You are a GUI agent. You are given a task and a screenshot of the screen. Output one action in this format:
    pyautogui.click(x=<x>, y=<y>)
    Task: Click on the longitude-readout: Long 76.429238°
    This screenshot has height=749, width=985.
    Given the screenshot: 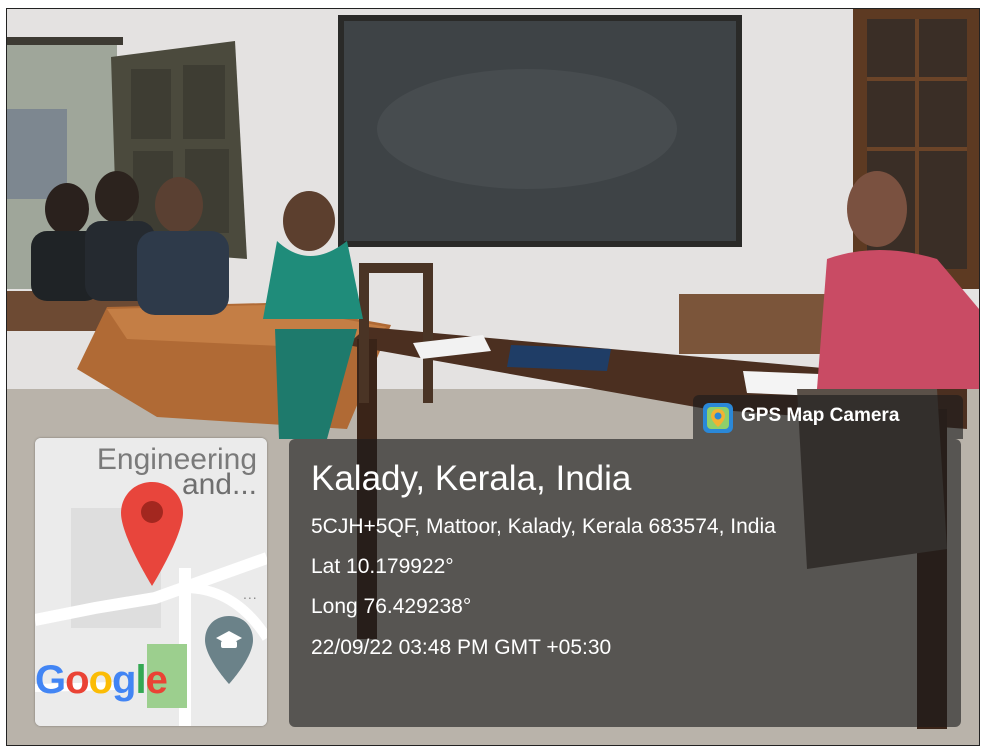 What is the action you would take?
    pyautogui.click(x=391, y=606)
    